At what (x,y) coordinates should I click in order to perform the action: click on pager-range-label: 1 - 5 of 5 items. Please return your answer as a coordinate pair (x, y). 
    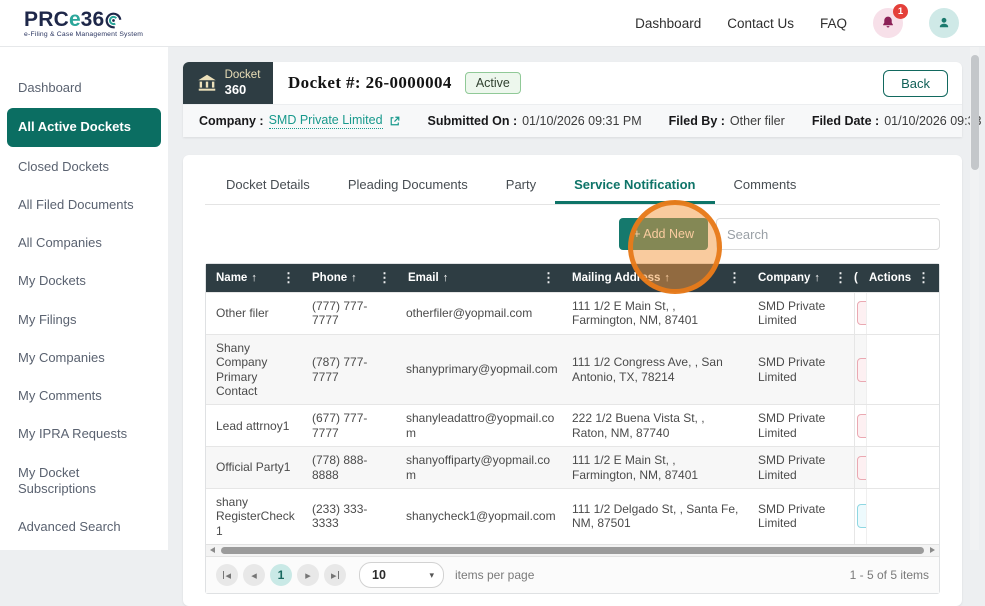
    Looking at the image, I should click on (889, 575).